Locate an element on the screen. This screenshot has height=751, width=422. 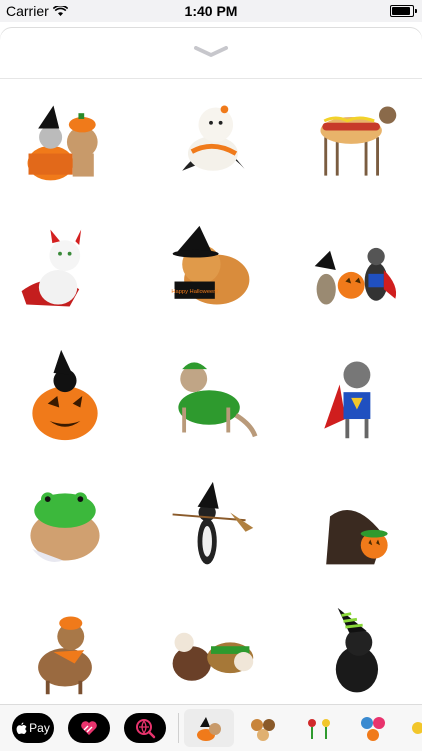
sheet-divider is located at coordinates (211, 78).